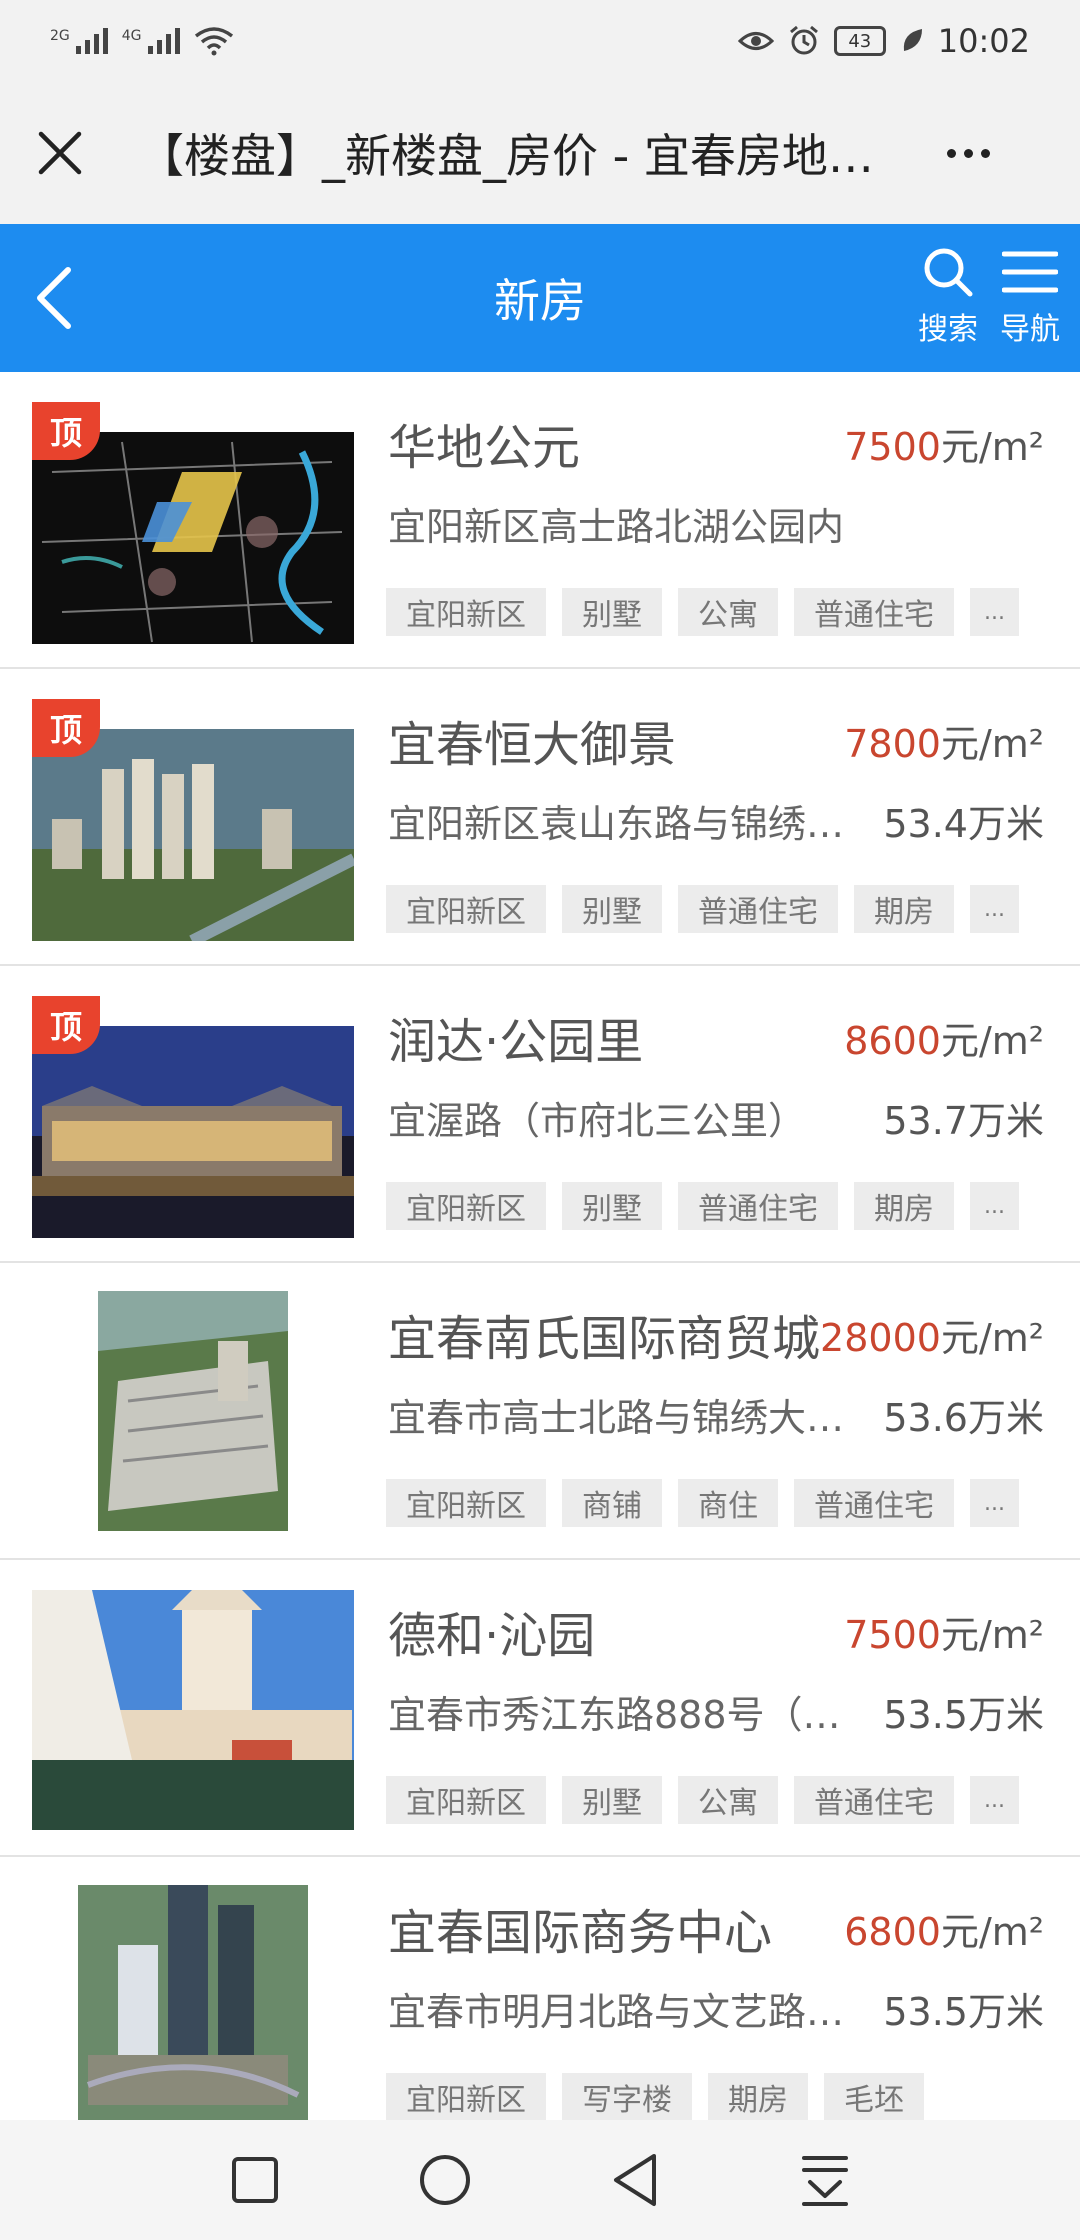  I want to click on signal-icon-1: 2G, so click(79, 41).